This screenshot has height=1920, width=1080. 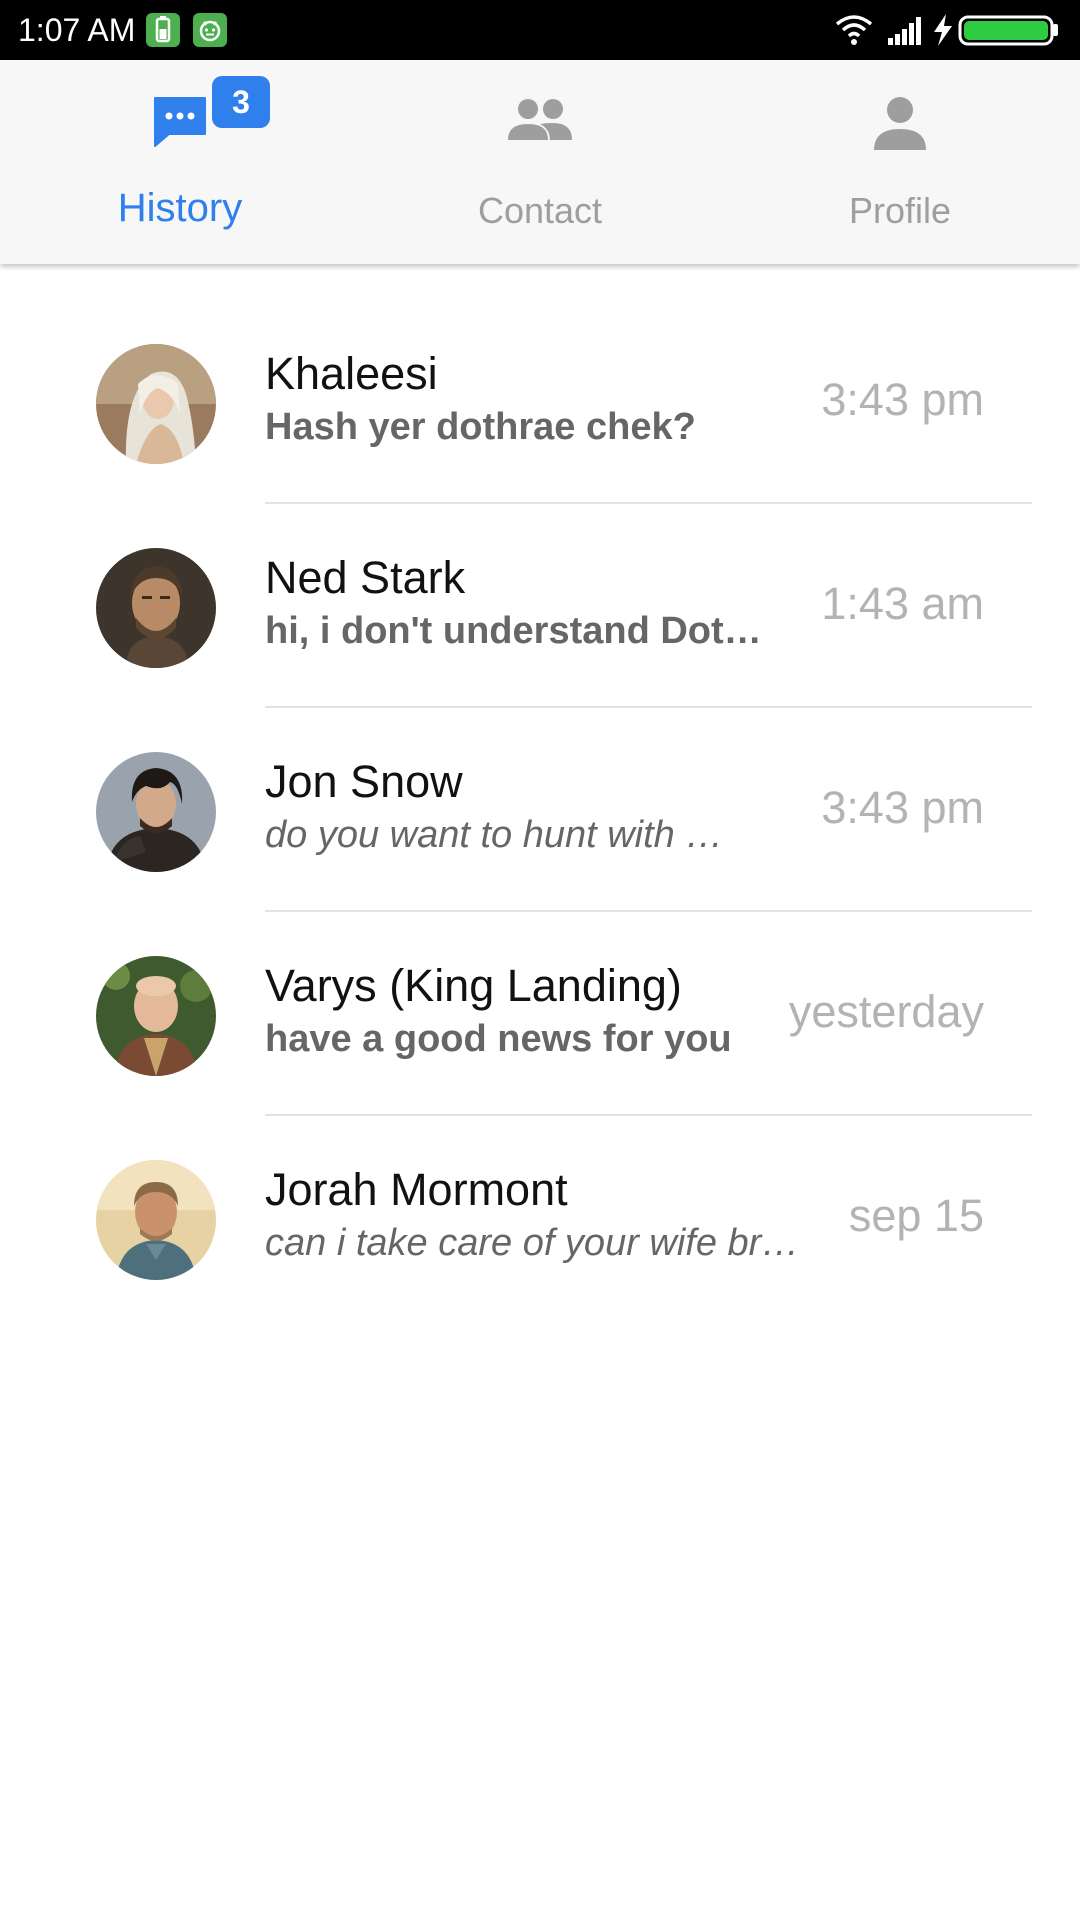 I want to click on jon-snow-avatar, so click(x=156, y=812).